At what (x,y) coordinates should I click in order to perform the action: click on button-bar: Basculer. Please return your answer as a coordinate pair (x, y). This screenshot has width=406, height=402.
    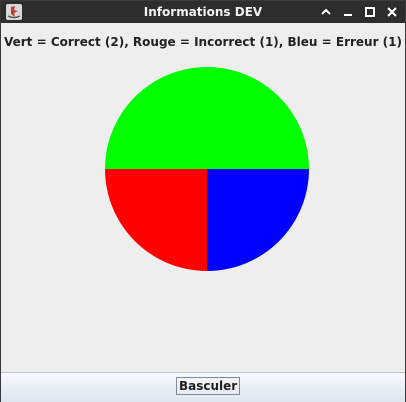
    Looking at the image, I should click on (203, 387).